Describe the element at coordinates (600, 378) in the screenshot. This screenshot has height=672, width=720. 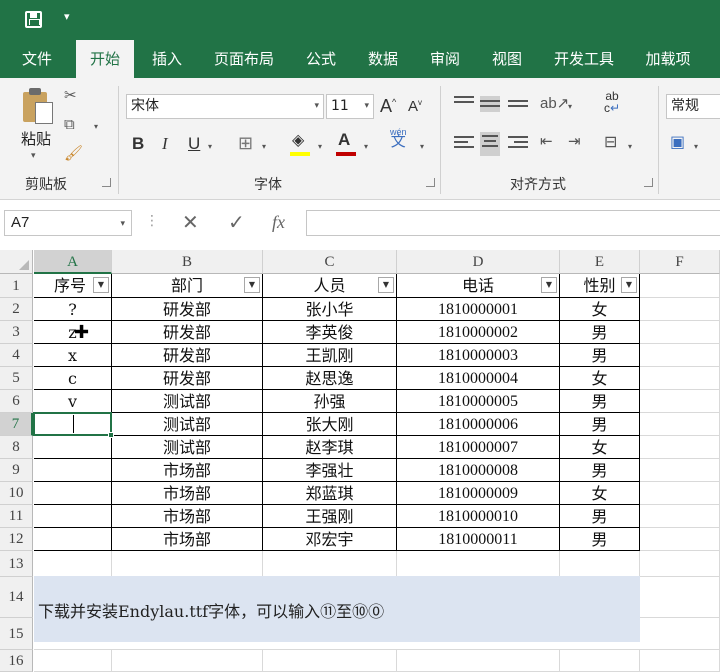
I see `cell-e5: 女` at that location.